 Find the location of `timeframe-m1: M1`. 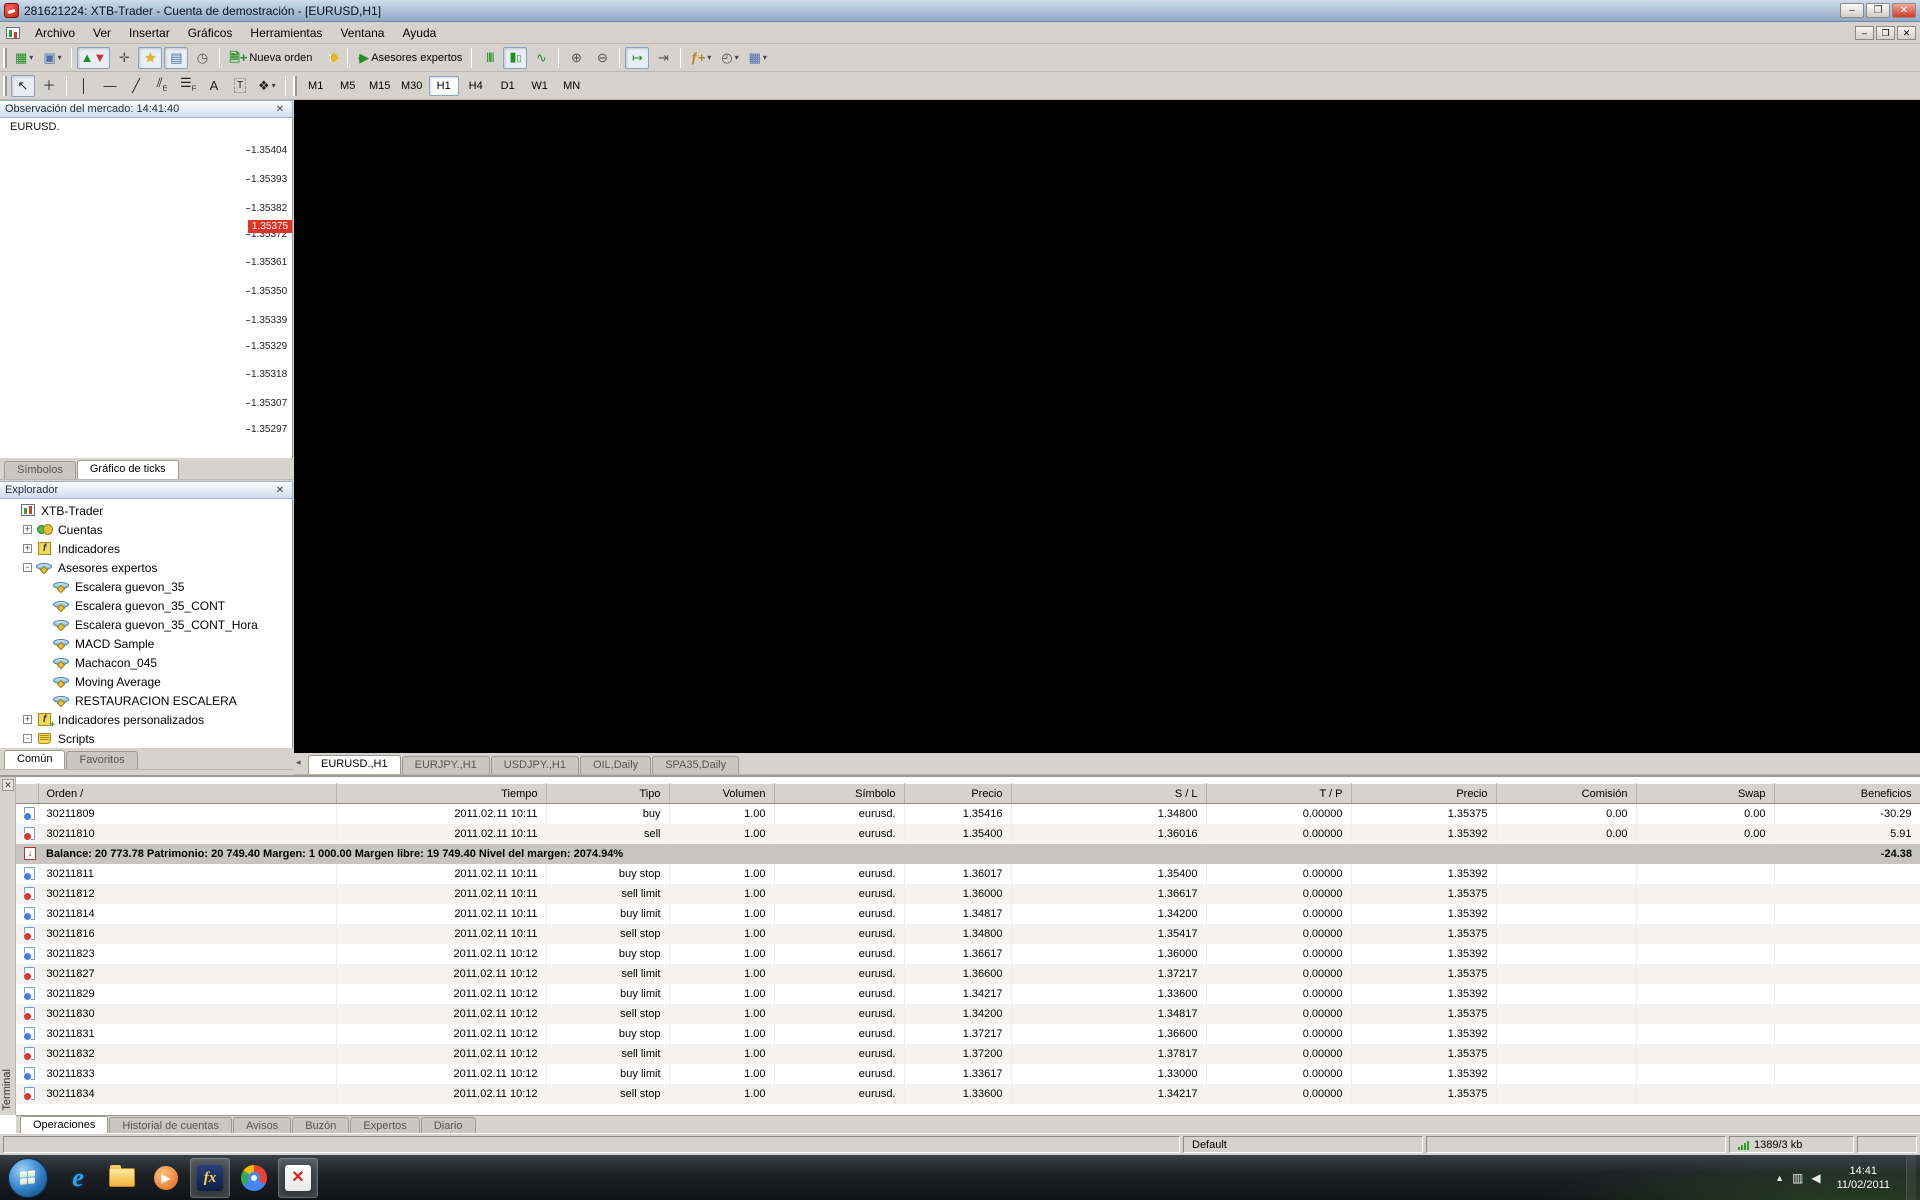

timeframe-m1: M1 is located at coordinates (316, 86).